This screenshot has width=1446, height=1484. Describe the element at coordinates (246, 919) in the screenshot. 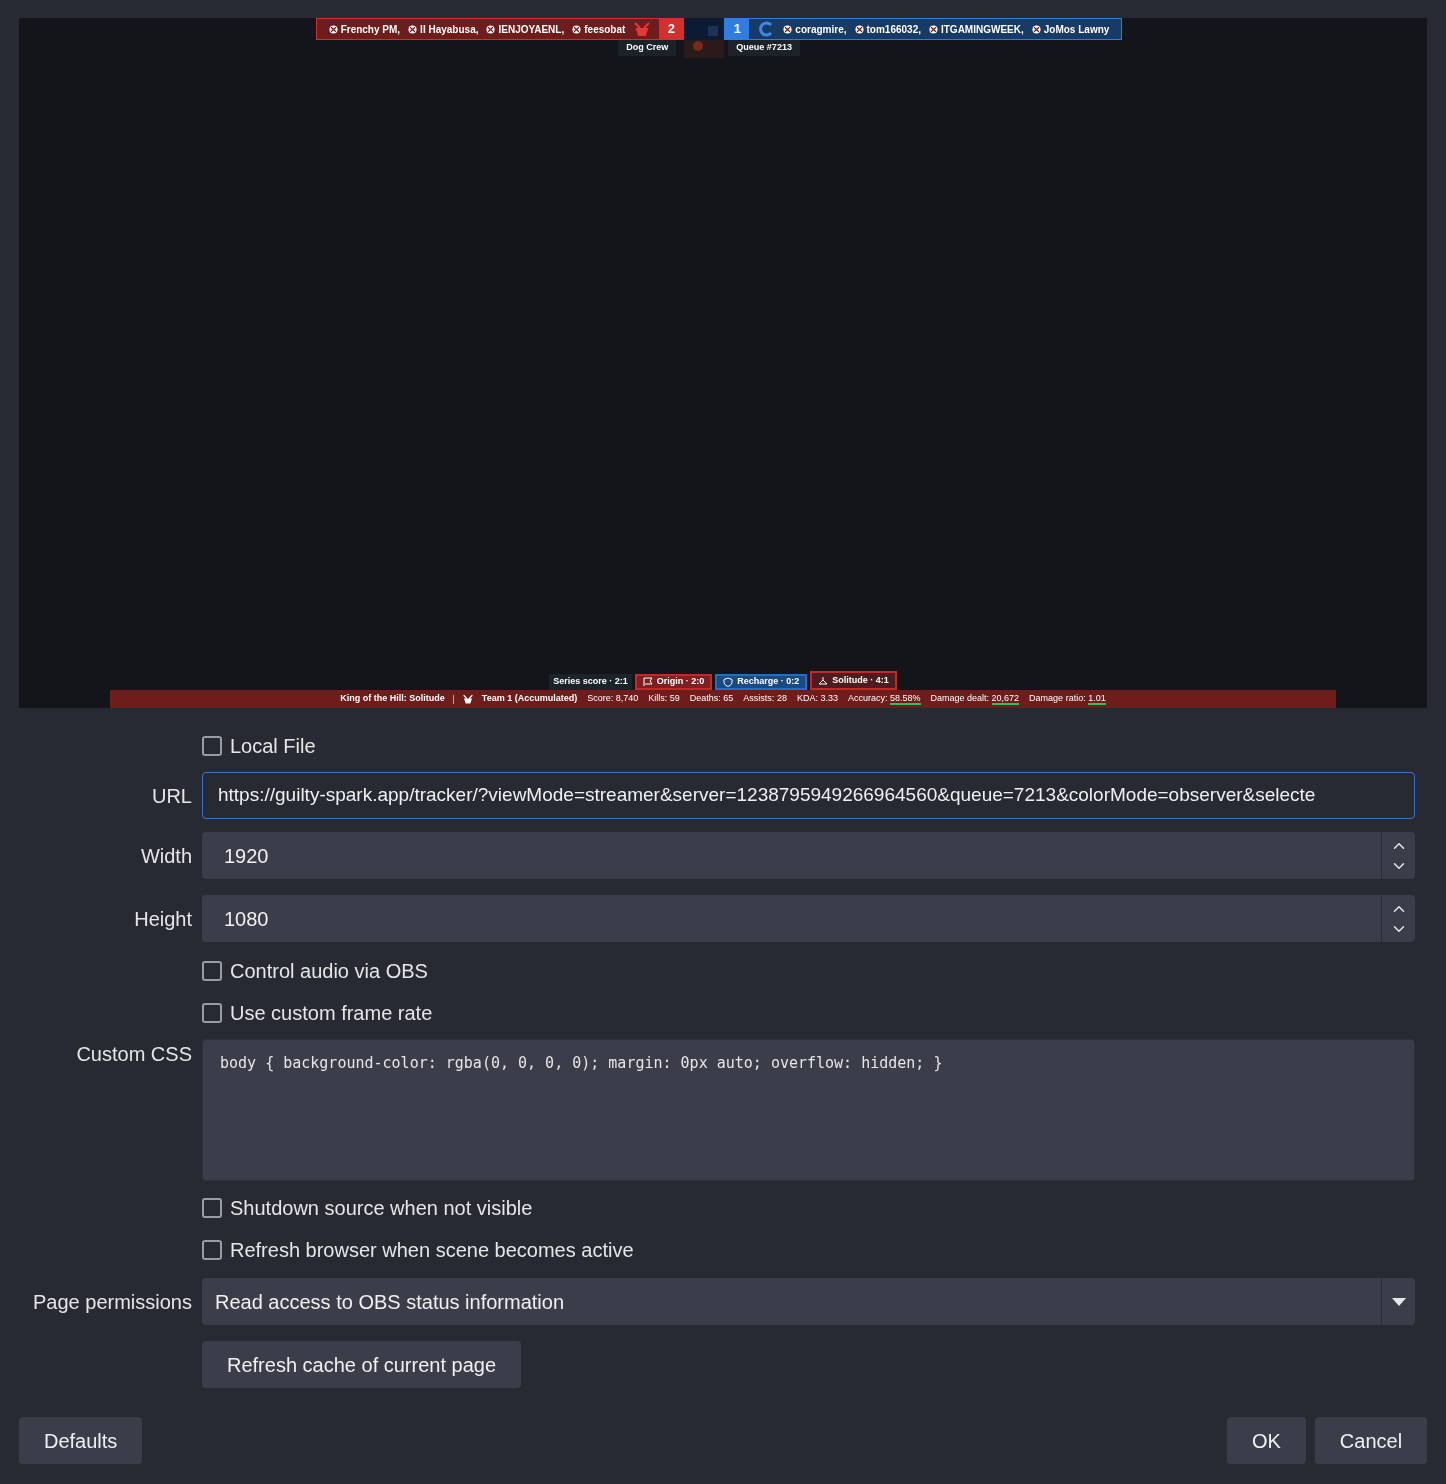

I see `number-value: 1080` at that location.